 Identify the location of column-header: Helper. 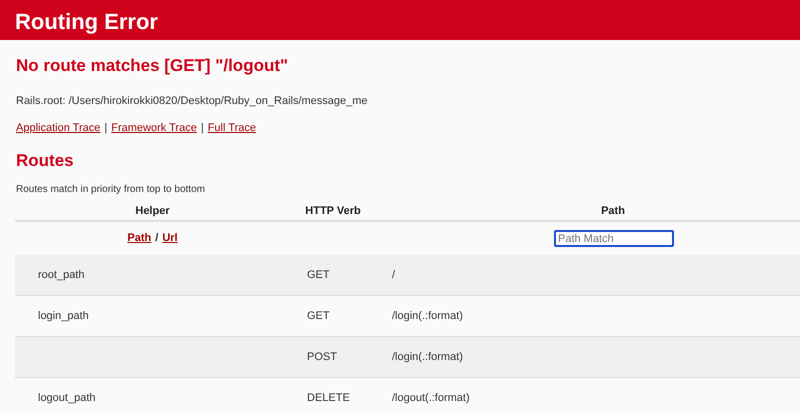
(152, 211).